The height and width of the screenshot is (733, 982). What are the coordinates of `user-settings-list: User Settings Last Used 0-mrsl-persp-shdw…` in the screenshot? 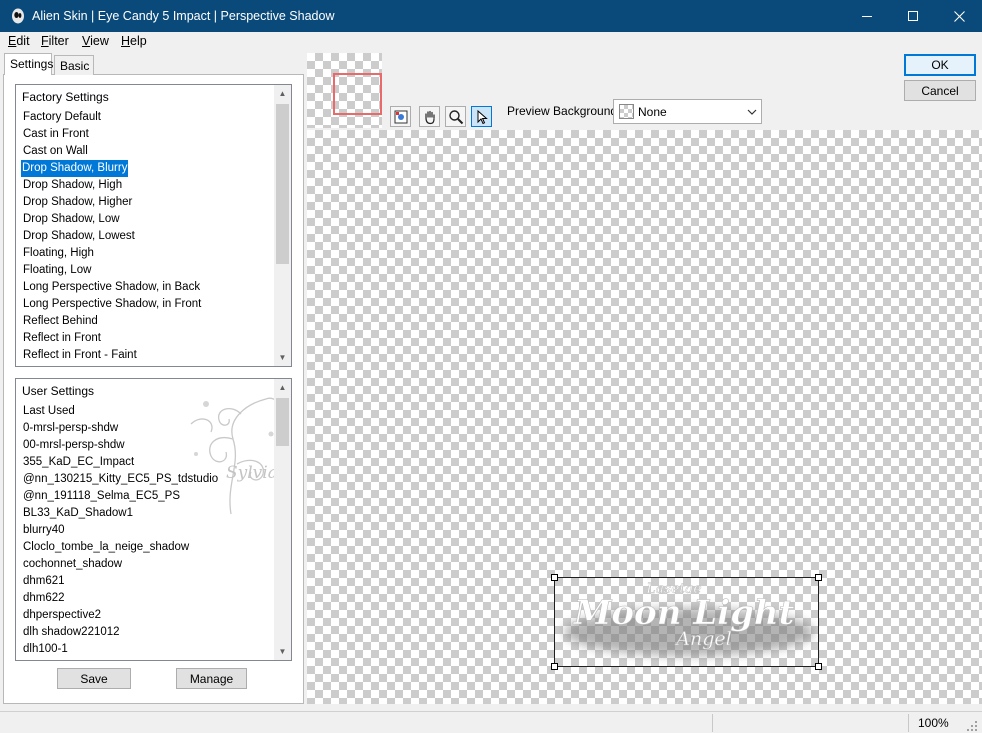 It's located at (153, 519).